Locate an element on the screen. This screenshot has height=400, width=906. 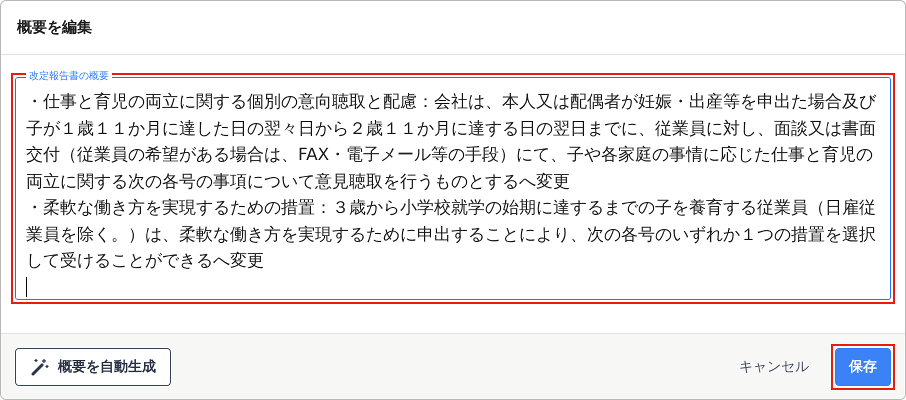
save-button: 保存 is located at coordinates (863, 367).